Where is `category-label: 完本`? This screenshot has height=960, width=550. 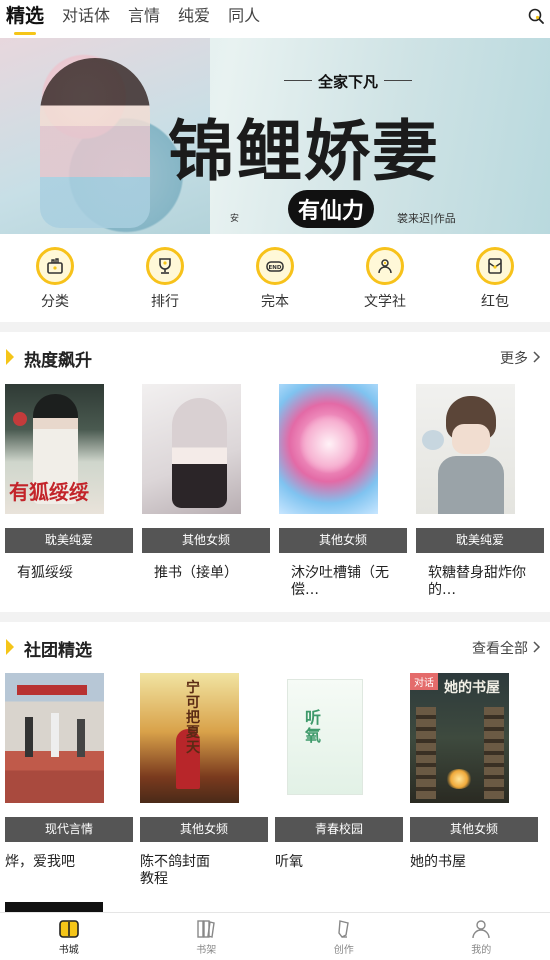
category-label: 完本 is located at coordinates (275, 302).